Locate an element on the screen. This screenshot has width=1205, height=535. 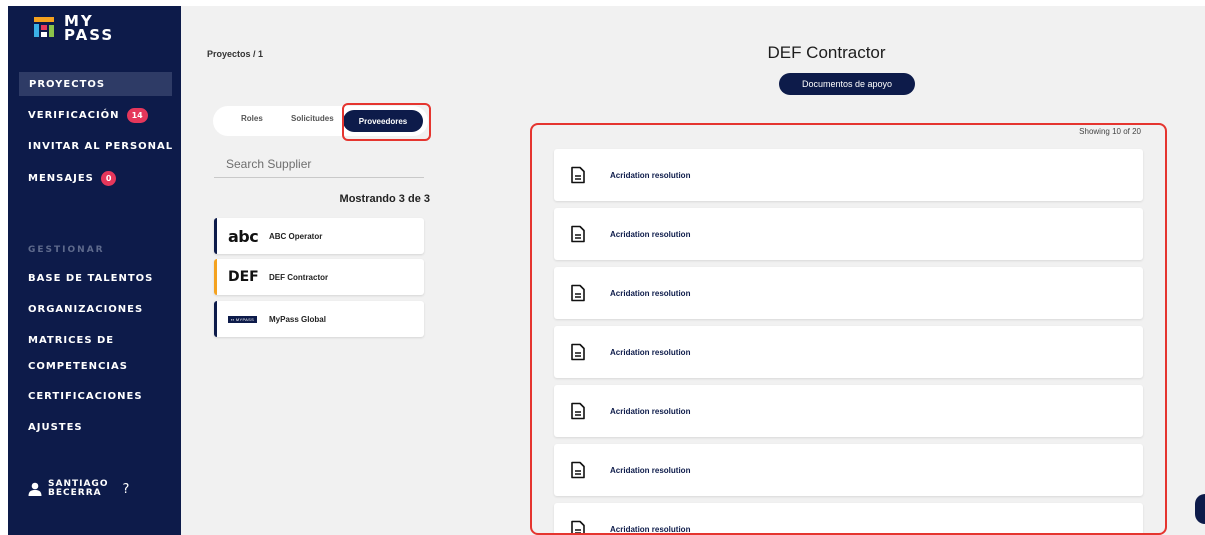
sidebar-item-invitar-personal: INVITAR AL PERSONAL is located at coordinates (94, 146).